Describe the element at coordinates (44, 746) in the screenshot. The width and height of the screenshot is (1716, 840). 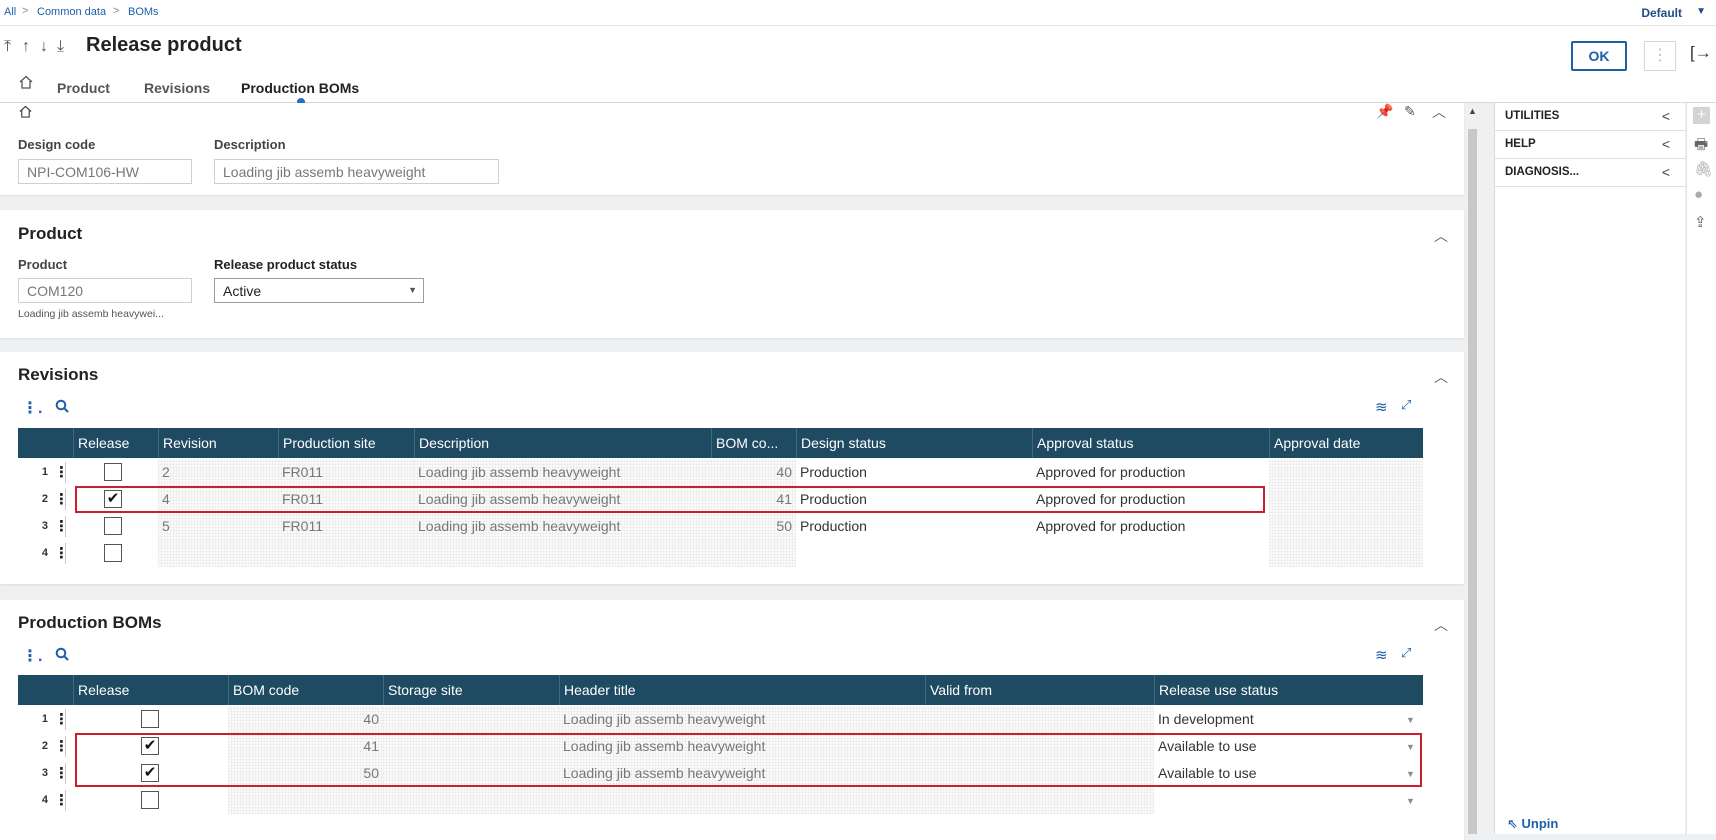
I see `row-number: 2` at that location.